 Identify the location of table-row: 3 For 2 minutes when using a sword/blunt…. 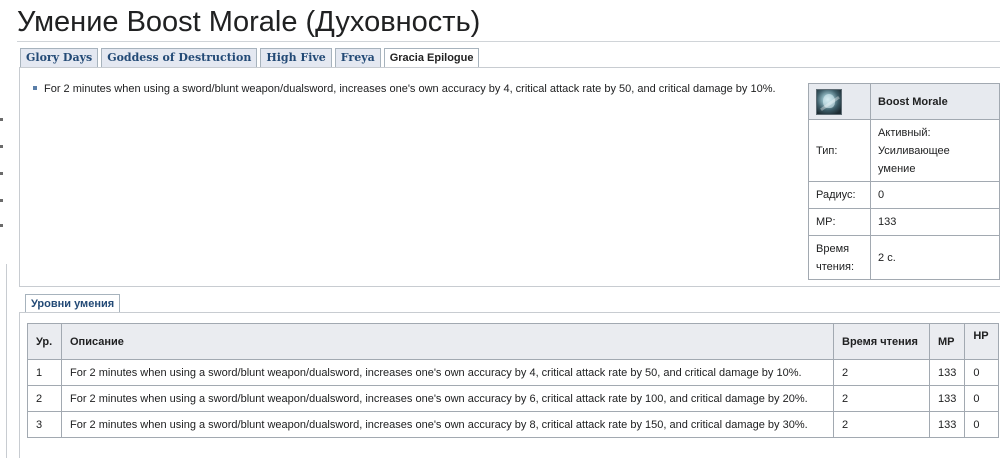
(513, 424).